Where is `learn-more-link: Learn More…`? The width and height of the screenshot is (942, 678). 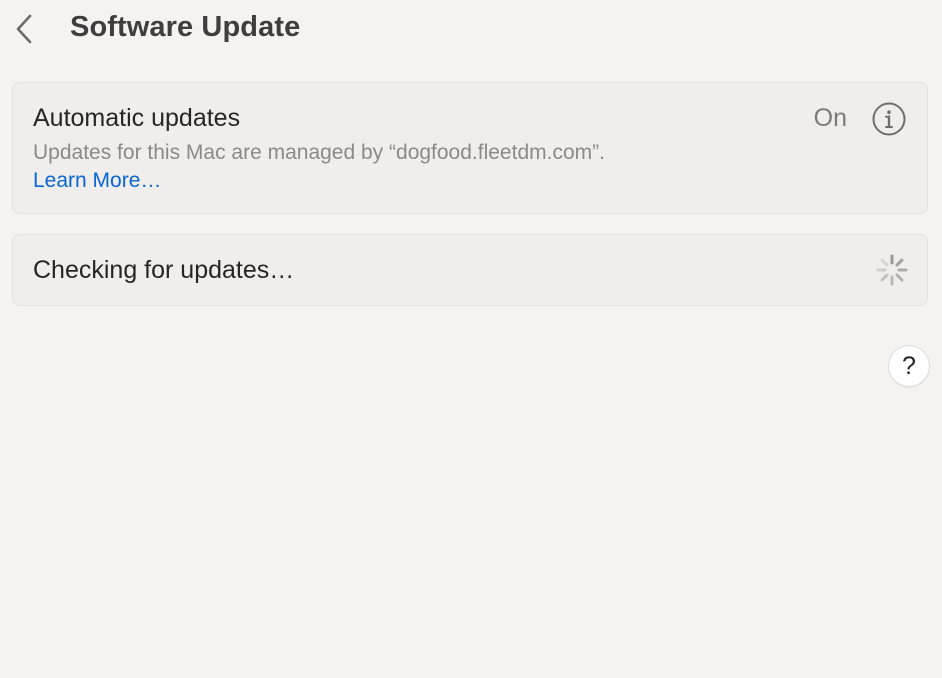 learn-more-link: Learn More… is located at coordinates (97, 181).